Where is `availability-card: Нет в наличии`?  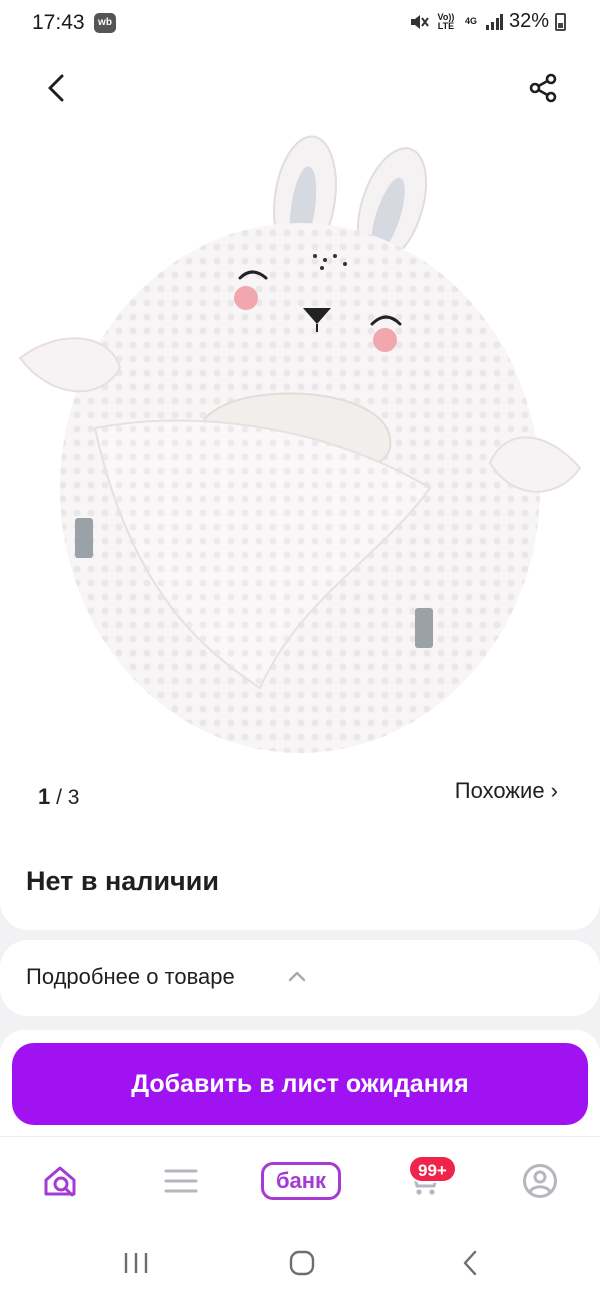 availability-card: Нет в наличии is located at coordinates (300, 883).